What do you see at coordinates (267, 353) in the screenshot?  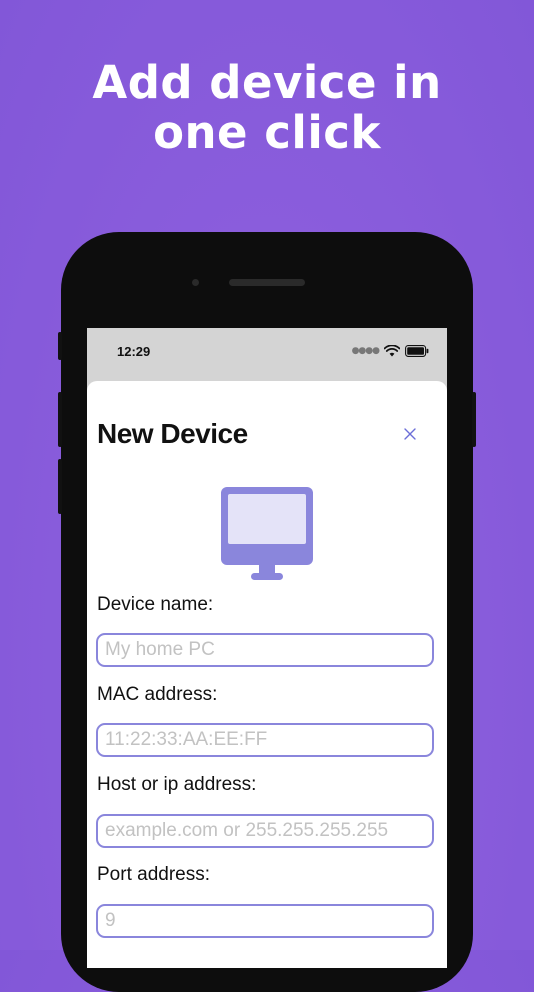 I see `status-bar: 12:29 ●●●●` at bounding box center [267, 353].